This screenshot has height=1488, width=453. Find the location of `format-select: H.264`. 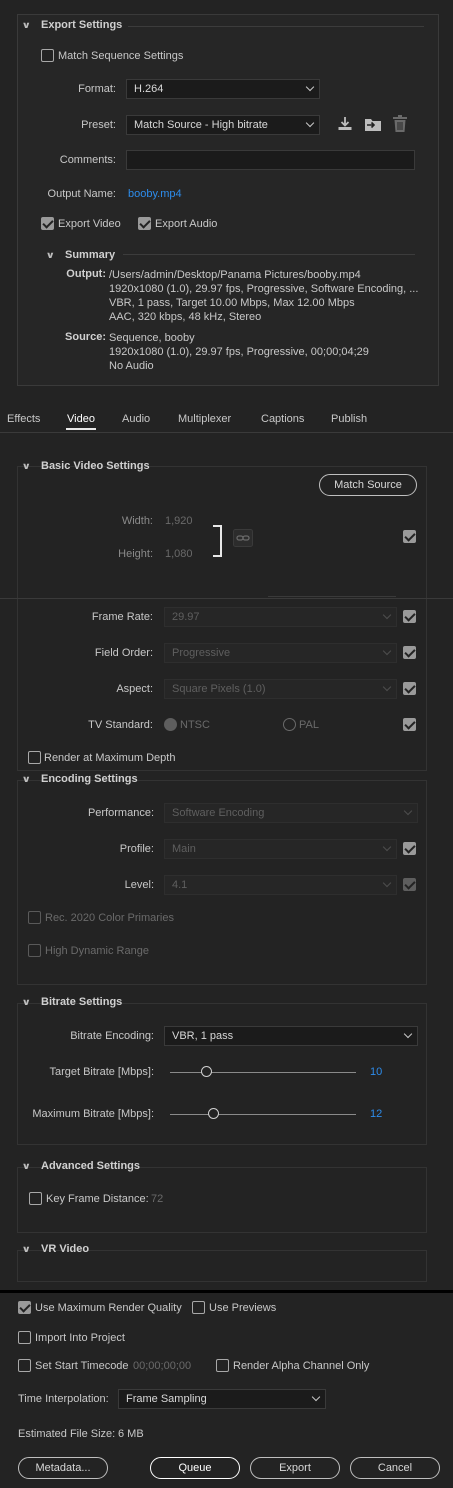

format-select: H.264 is located at coordinates (223, 89).